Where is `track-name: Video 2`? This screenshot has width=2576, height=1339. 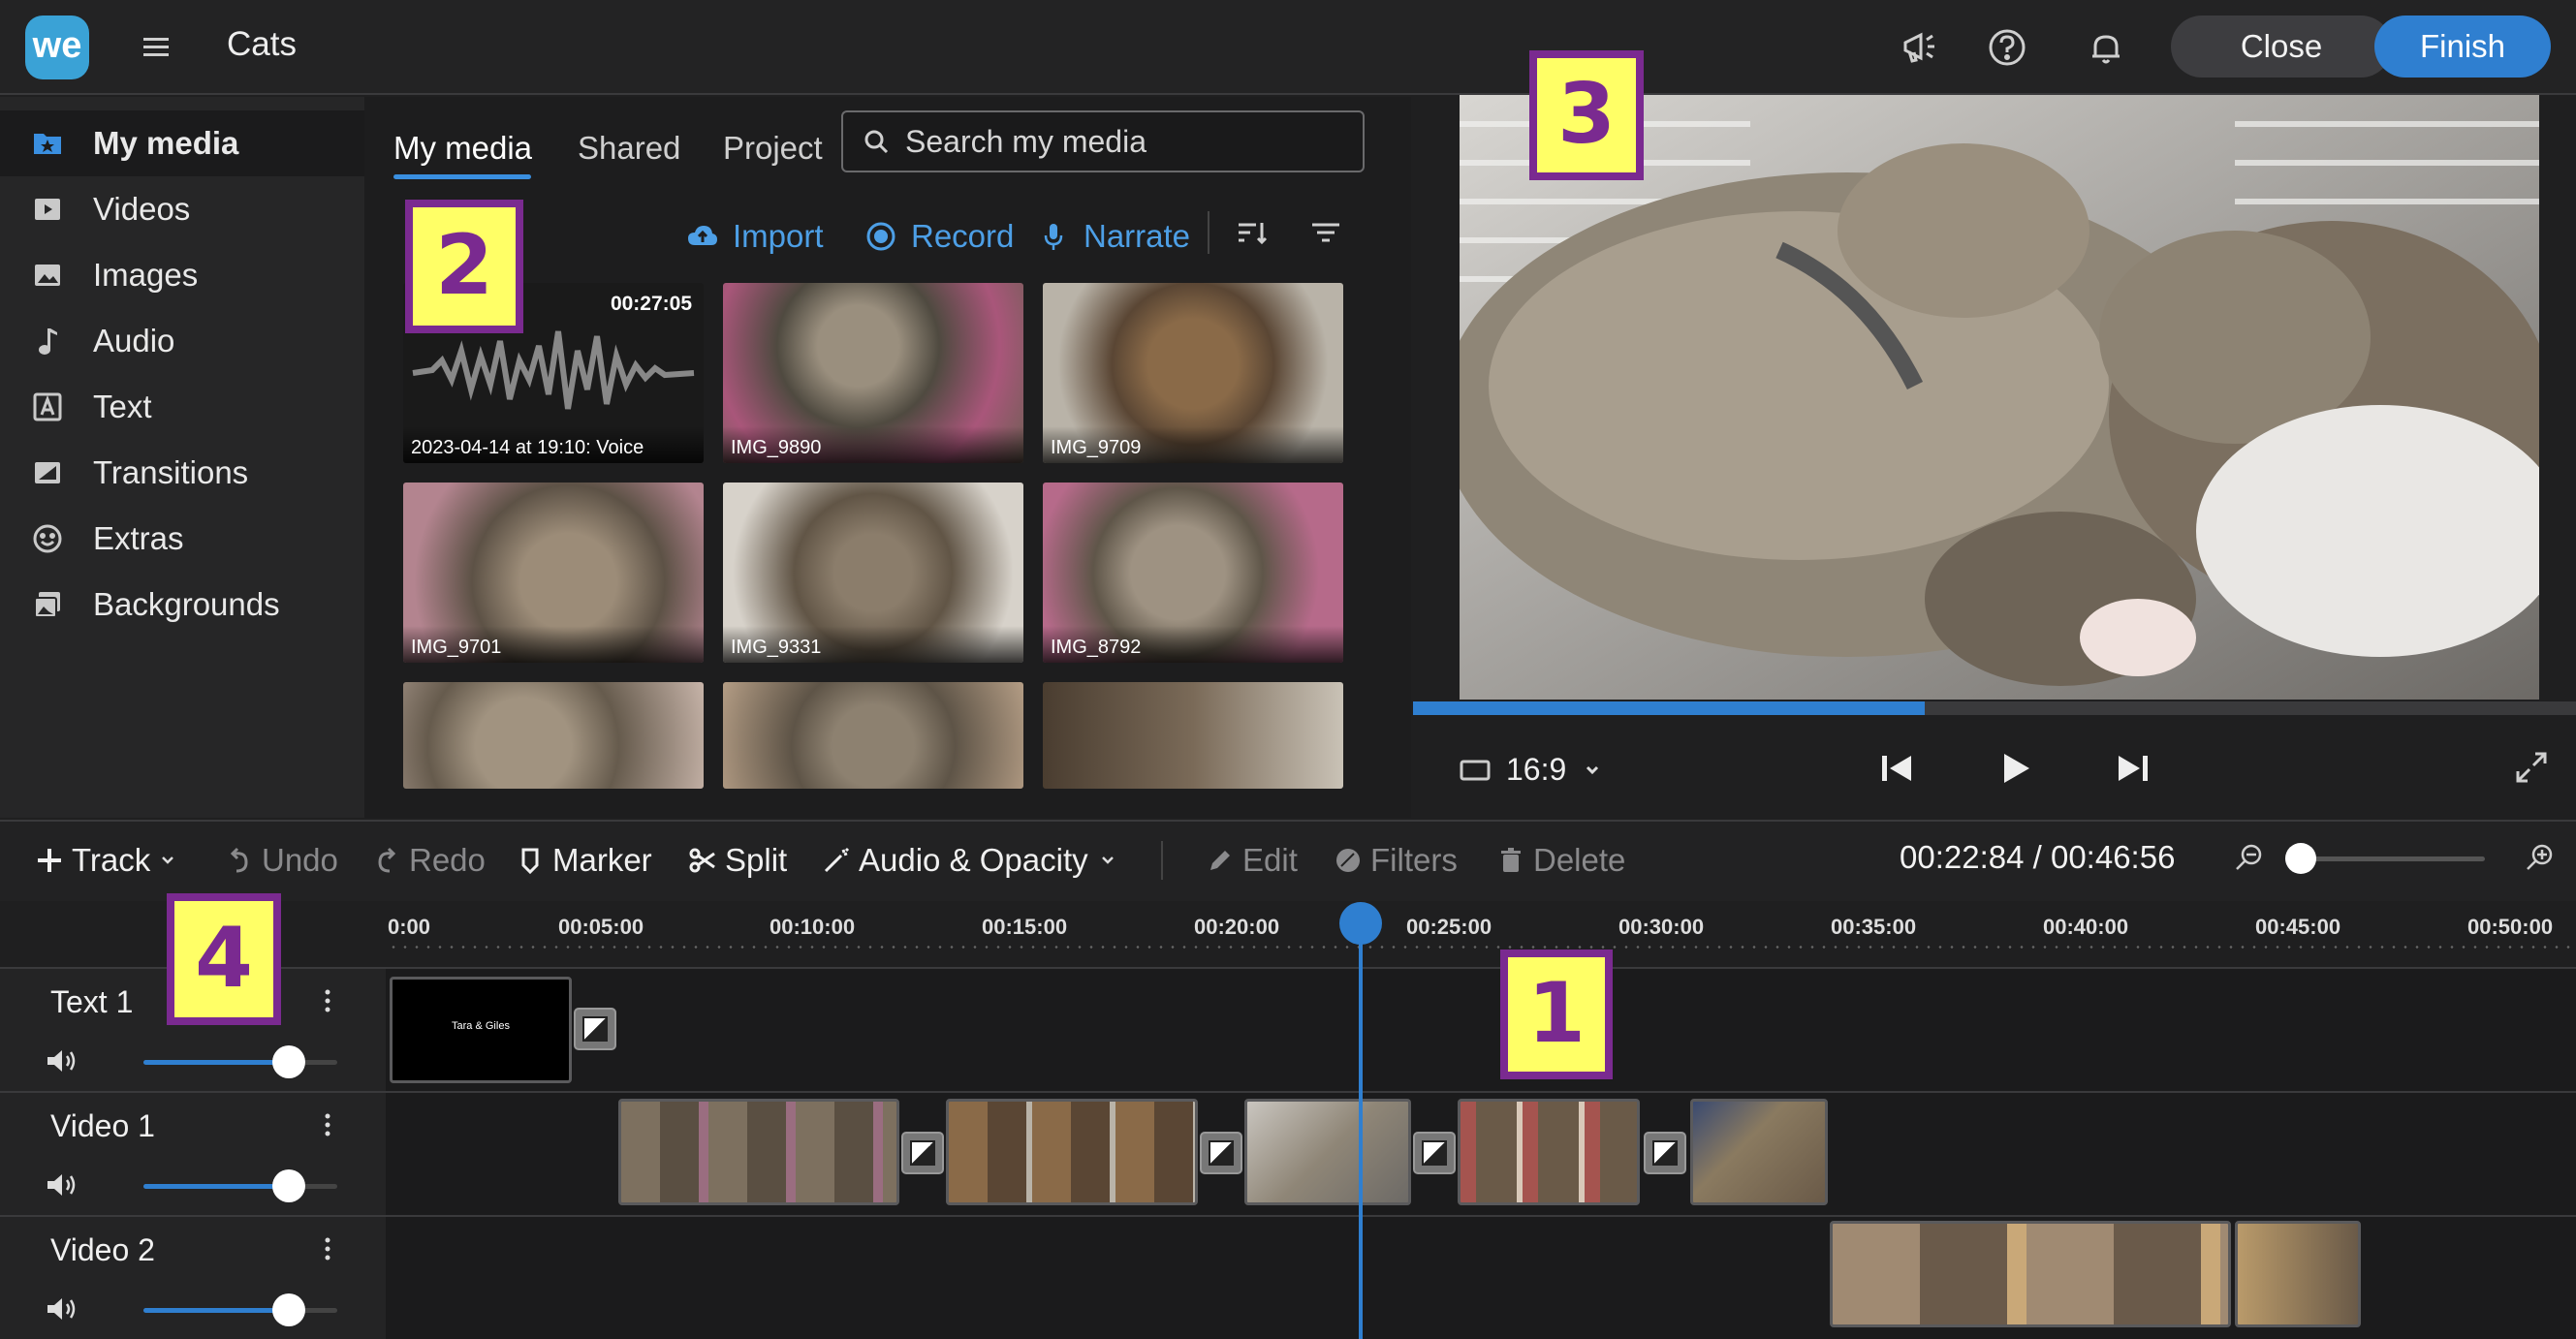 track-name: Video 2 is located at coordinates (102, 1250).